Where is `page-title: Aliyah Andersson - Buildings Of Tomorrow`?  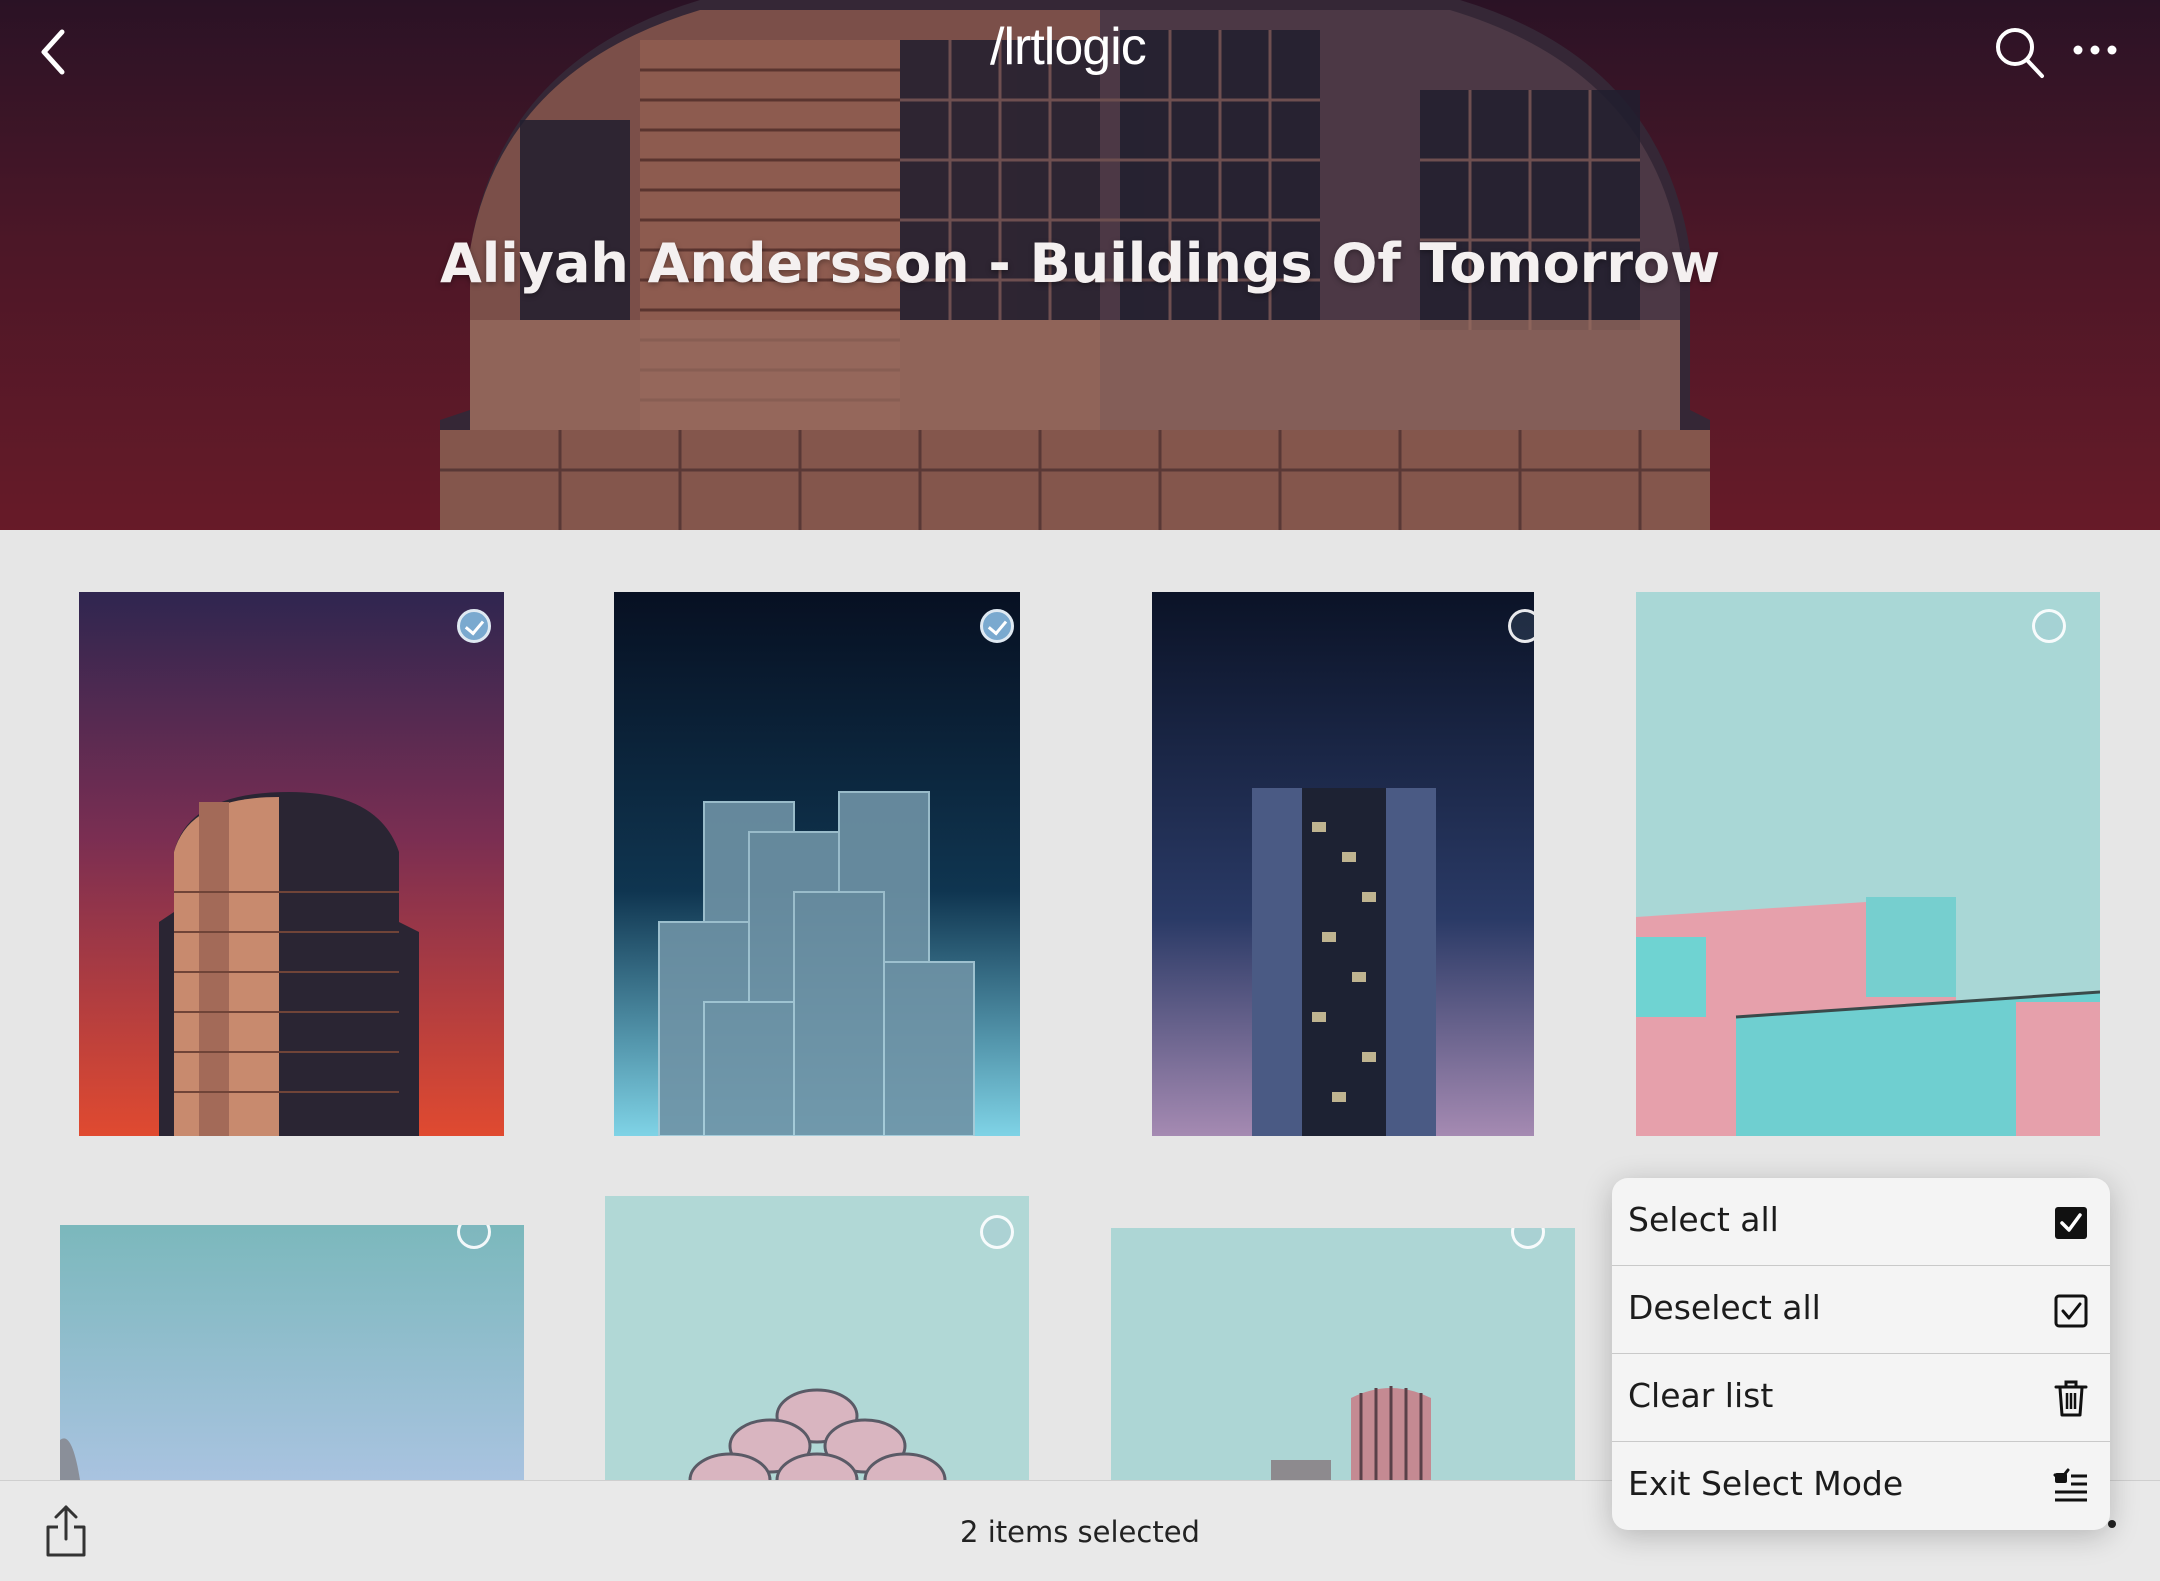
page-title: Aliyah Andersson - Buildings Of Tomorrow is located at coordinates (1080, 263).